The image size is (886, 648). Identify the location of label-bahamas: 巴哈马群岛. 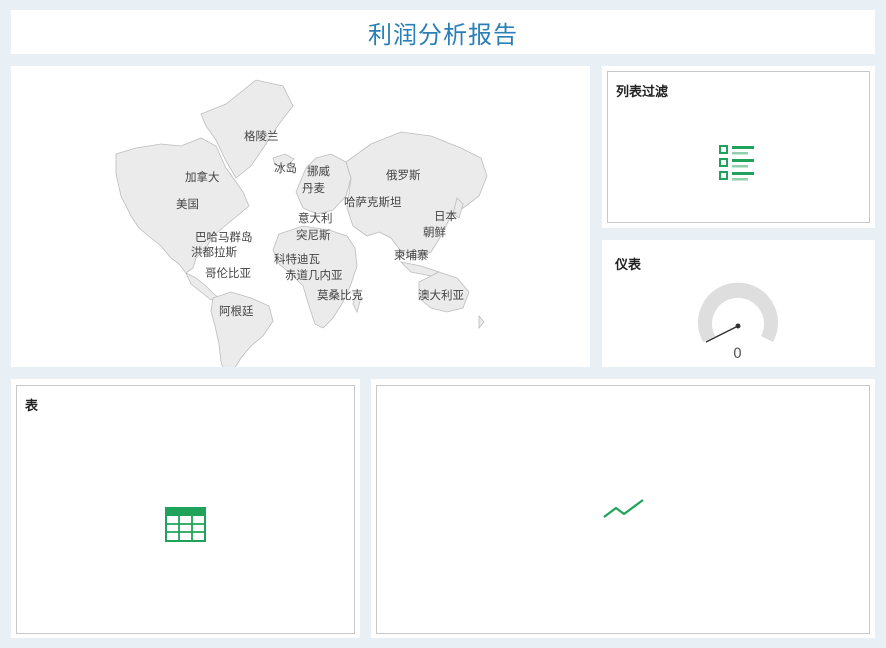
(224, 237).